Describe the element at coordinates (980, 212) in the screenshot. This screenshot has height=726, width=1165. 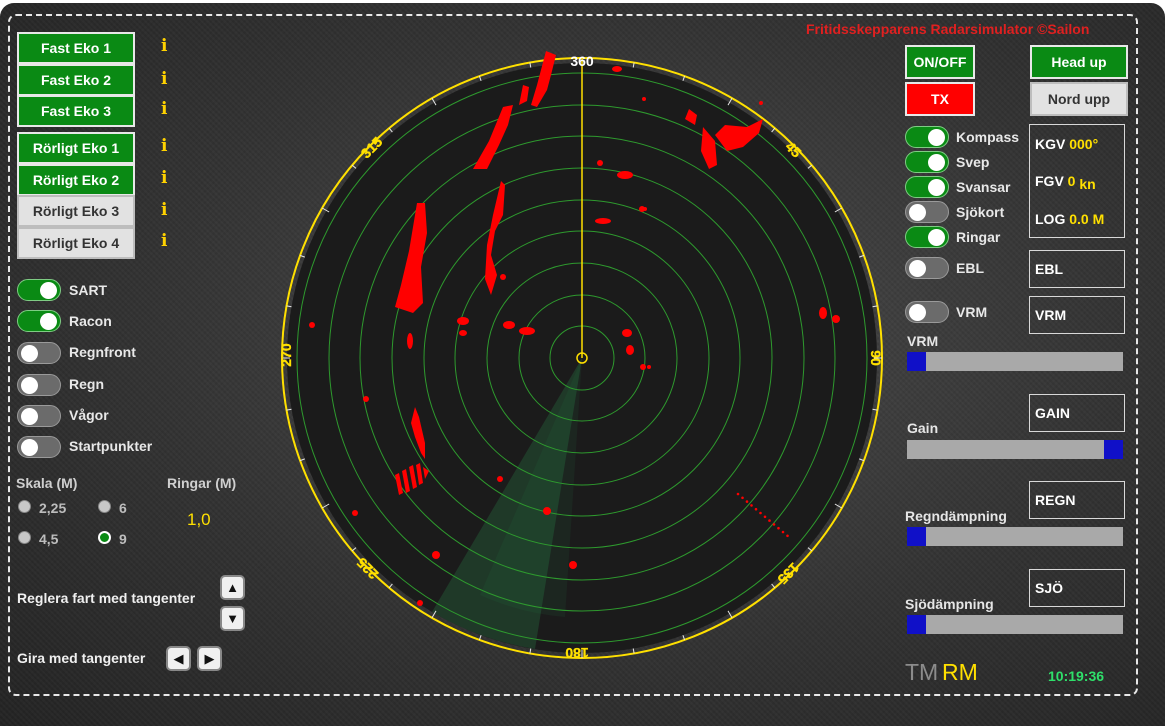
I see `sjokort-label: Sjökort` at that location.